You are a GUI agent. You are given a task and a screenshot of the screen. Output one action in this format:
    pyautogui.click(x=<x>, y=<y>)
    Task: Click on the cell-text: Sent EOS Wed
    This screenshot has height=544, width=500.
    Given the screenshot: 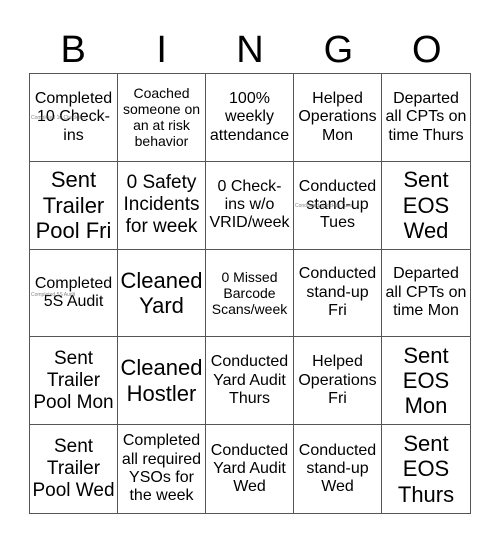 What is the action you would take?
    pyautogui.click(x=426, y=205)
    